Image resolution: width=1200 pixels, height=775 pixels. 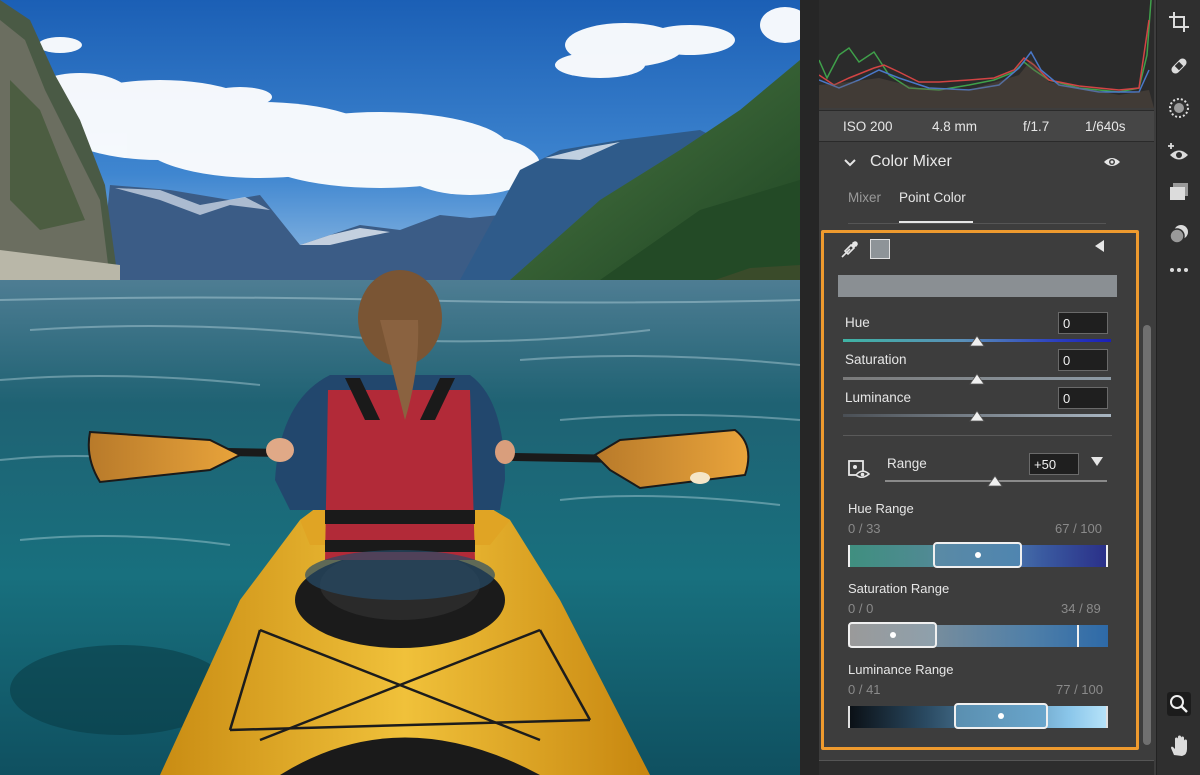 What do you see at coordinates (849, 717) in the screenshot?
I see `luminance-range-min-tick` at bounding box center [849, 717].